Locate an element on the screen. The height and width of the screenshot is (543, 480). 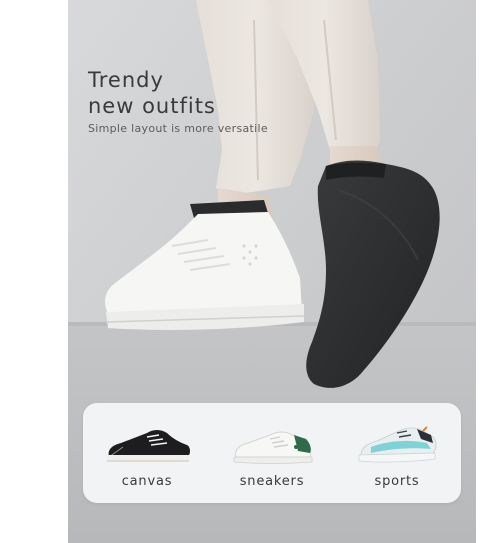
tagline: Simple layout is more versatile is located at coordinates (178, 128).